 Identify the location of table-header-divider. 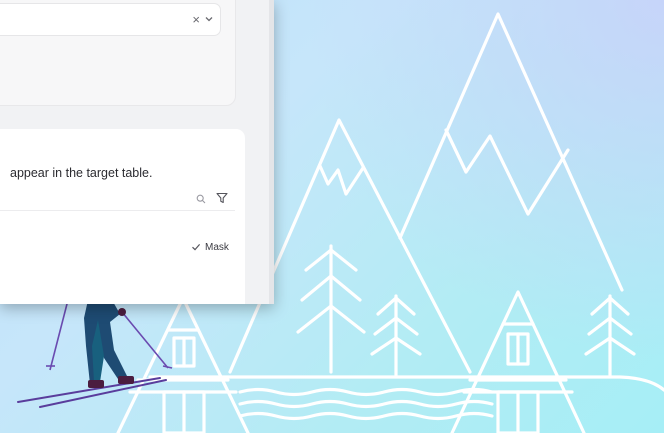
(117, 210).